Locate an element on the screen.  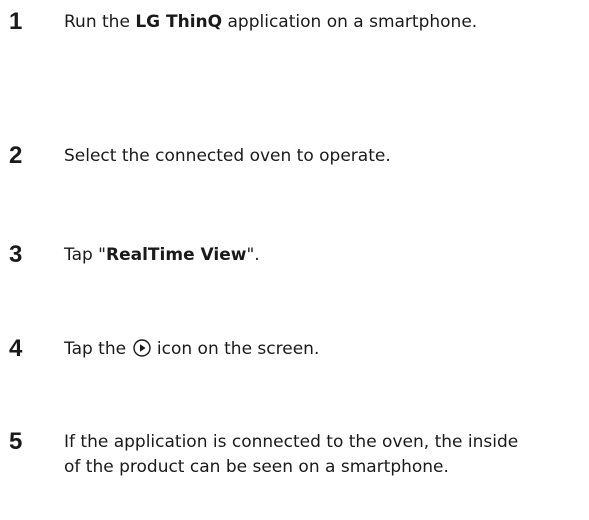
step-number: 5 is located at coordinates (16, 441).